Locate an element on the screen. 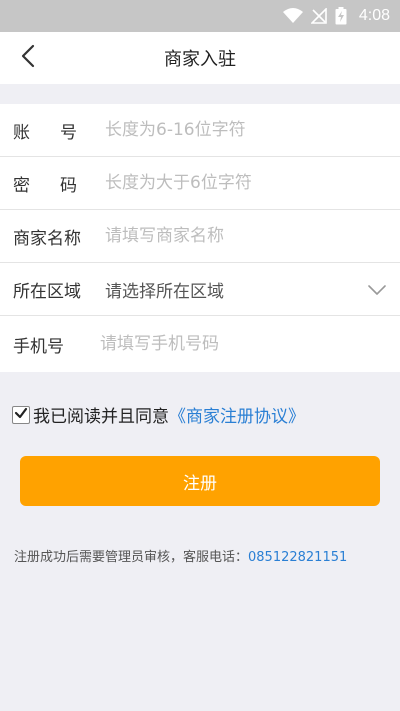 Image resolution: width=400 pixels, height=711 pixels. nav-bar: 商家入驻 is located at coordinates (200, 58).